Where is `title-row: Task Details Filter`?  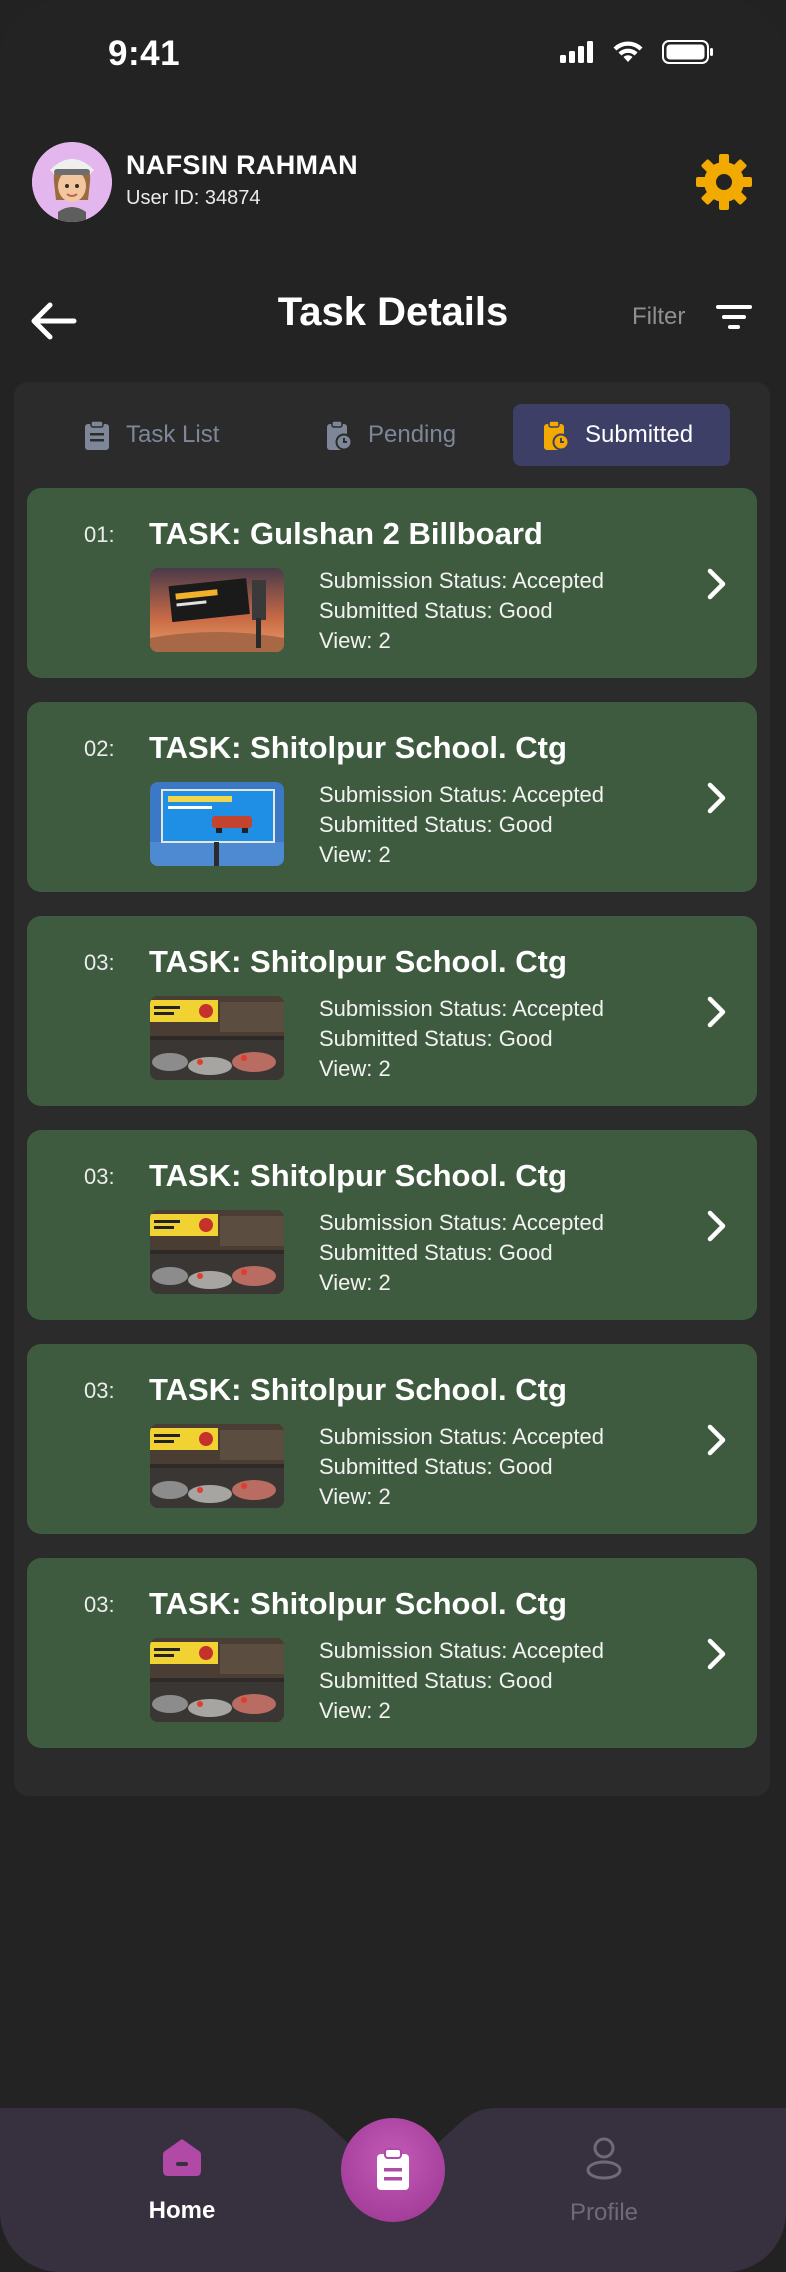
title-row: Task Details Filter is located at coordinates (393, 315).